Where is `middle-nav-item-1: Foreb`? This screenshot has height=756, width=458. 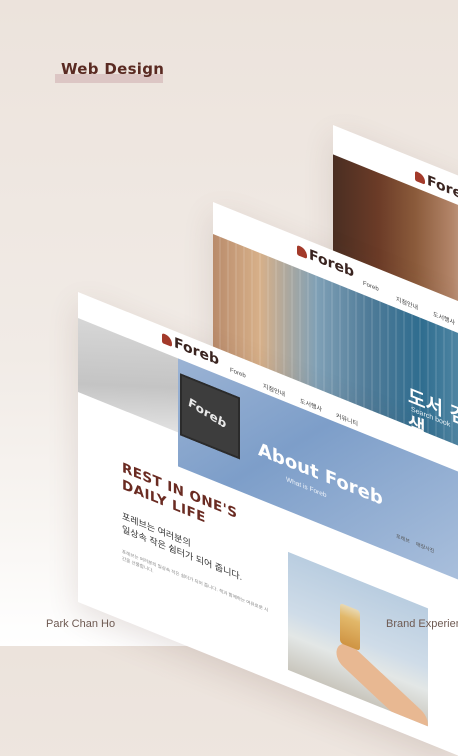
middle-nav-item-1: Foreb is located at coordinates (371, 287).